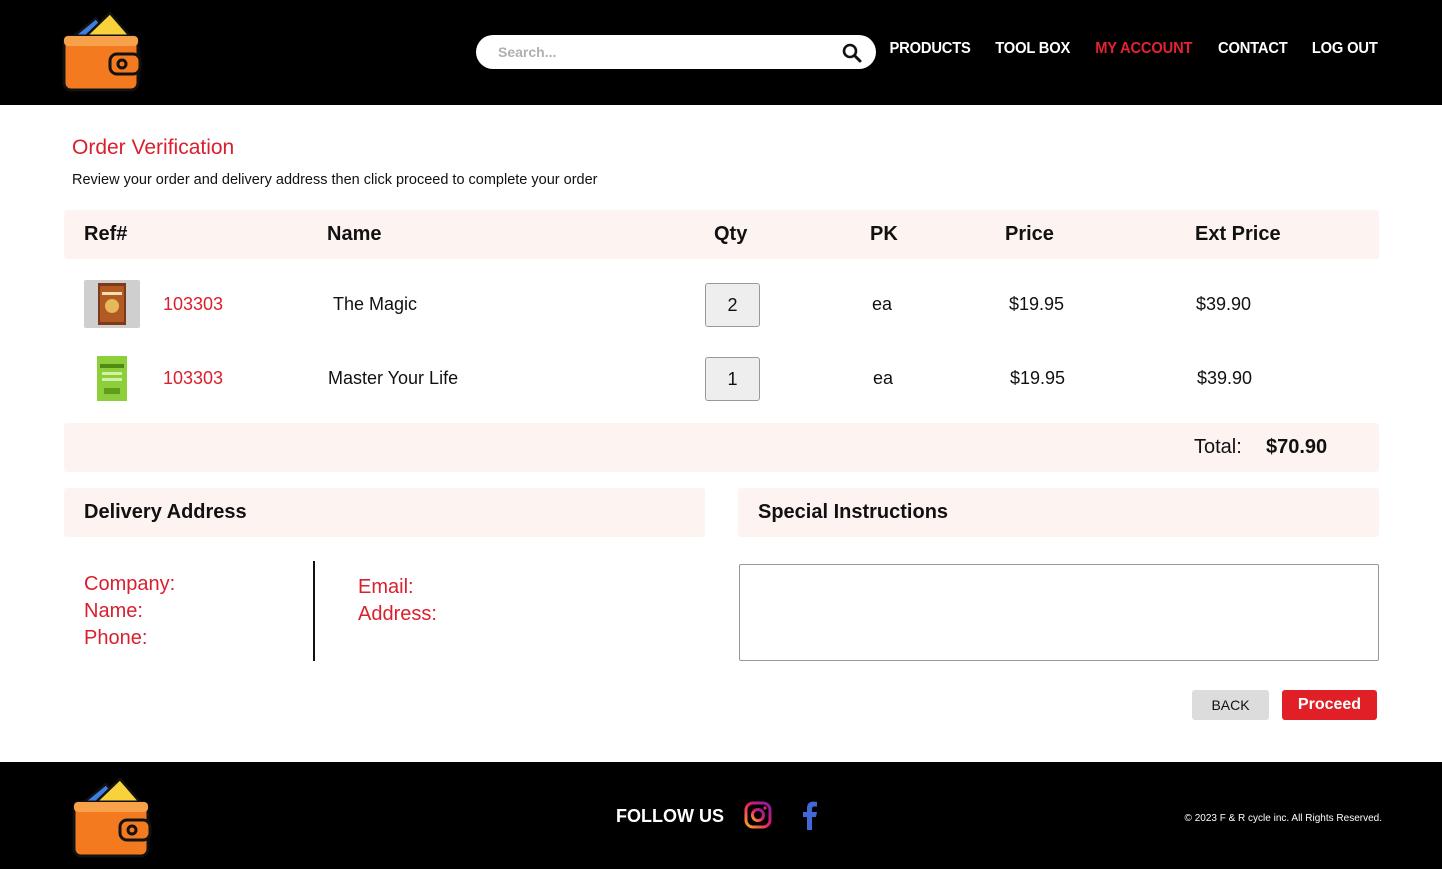  I want to click on address-label: Address:, so click(397, 614).